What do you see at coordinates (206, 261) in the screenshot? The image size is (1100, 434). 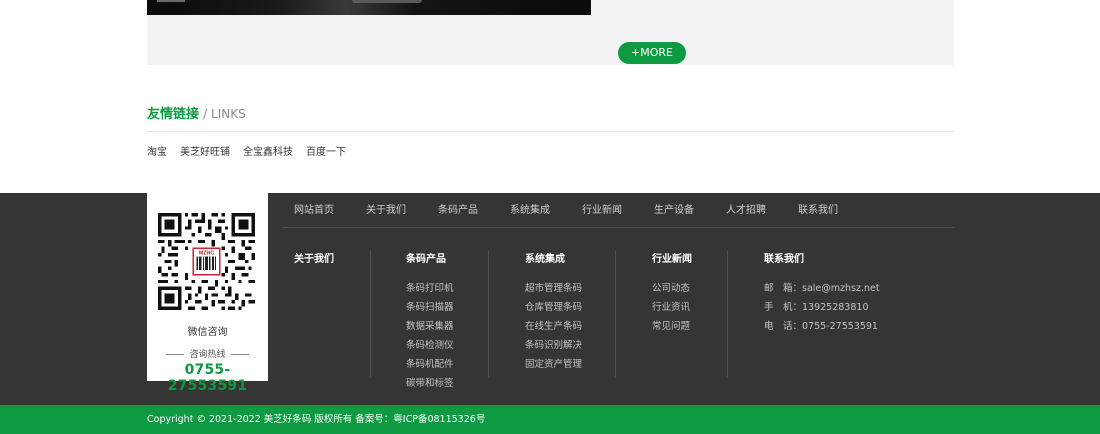 I see `qr-code-icon: MZHC` at bounding box center [206, 261].